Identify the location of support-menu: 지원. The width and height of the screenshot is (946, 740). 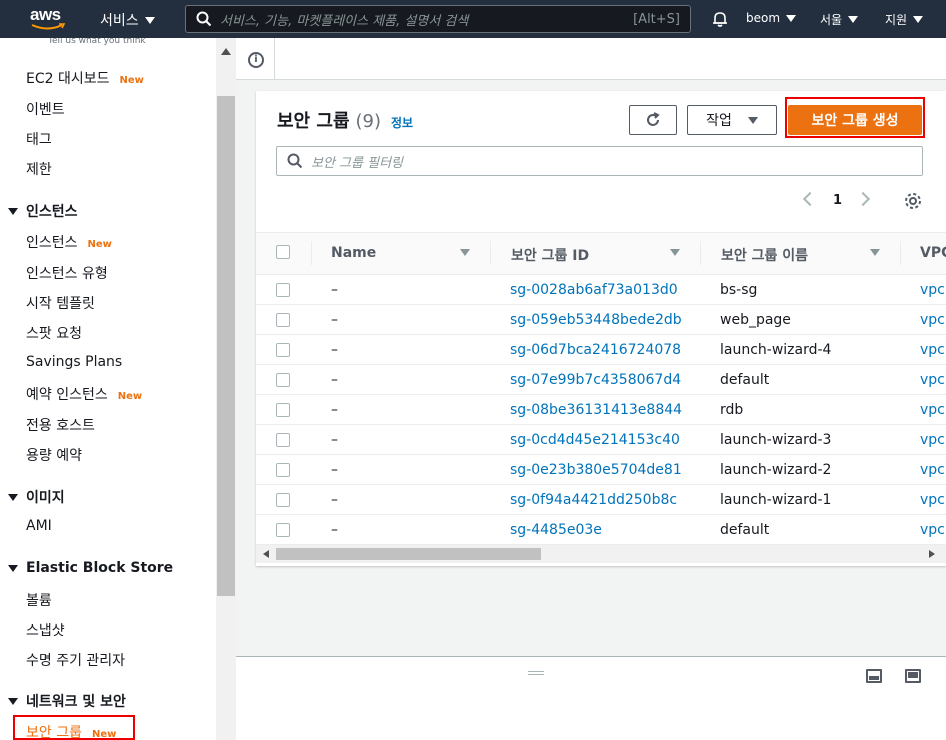
(904, 19).